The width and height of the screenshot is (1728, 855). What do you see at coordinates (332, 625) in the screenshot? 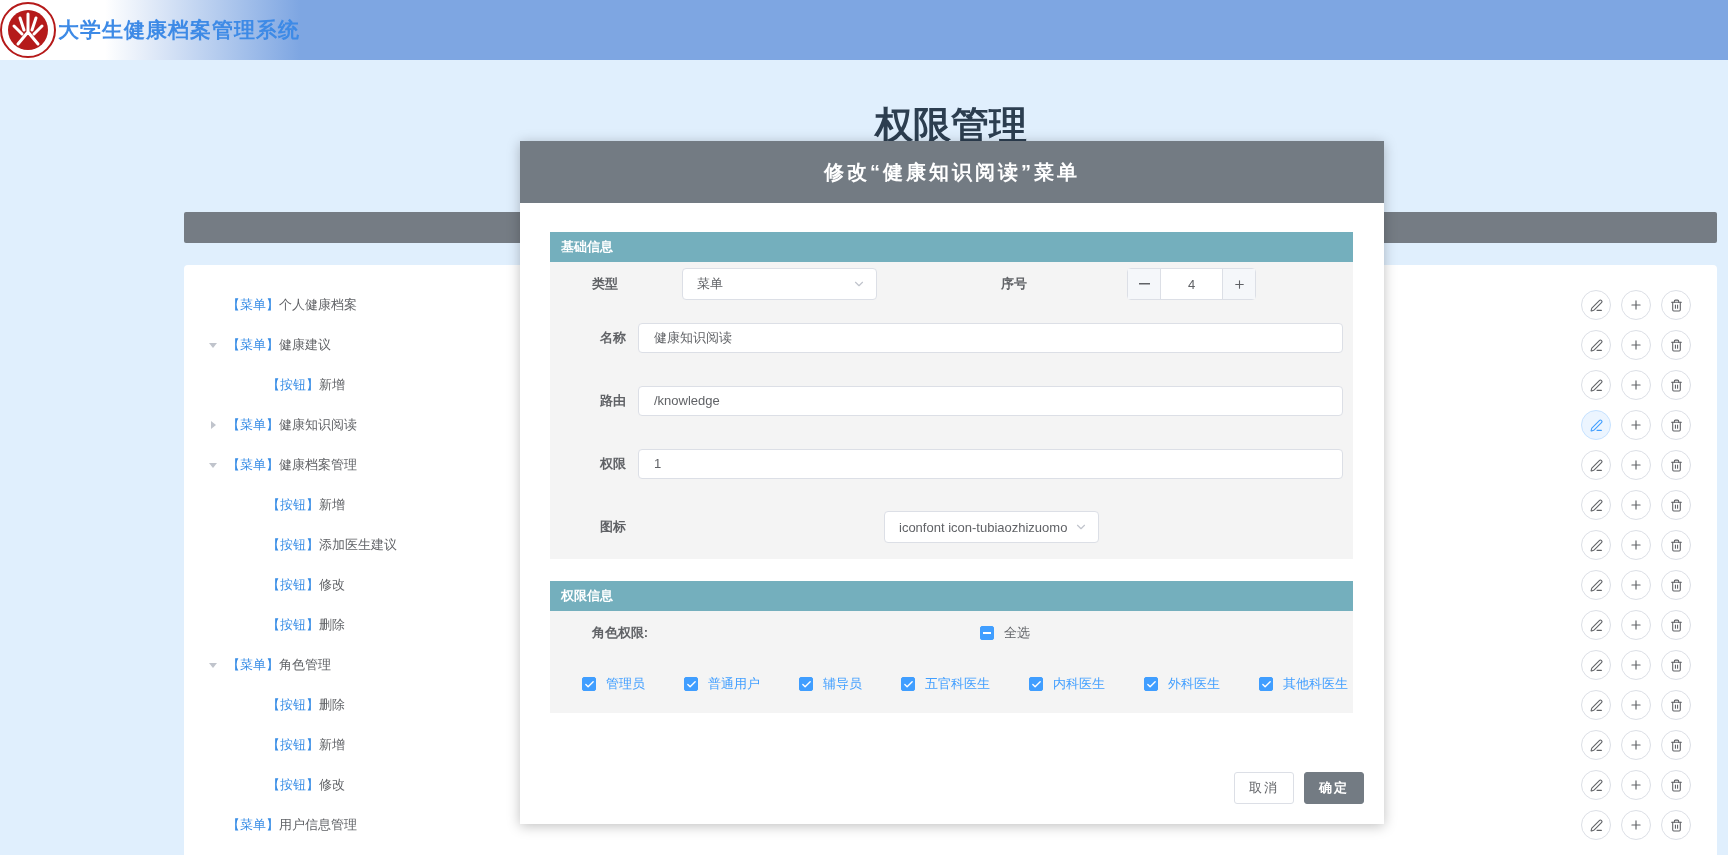
I see `node-name: 删除` at bounding box center [332, 625].